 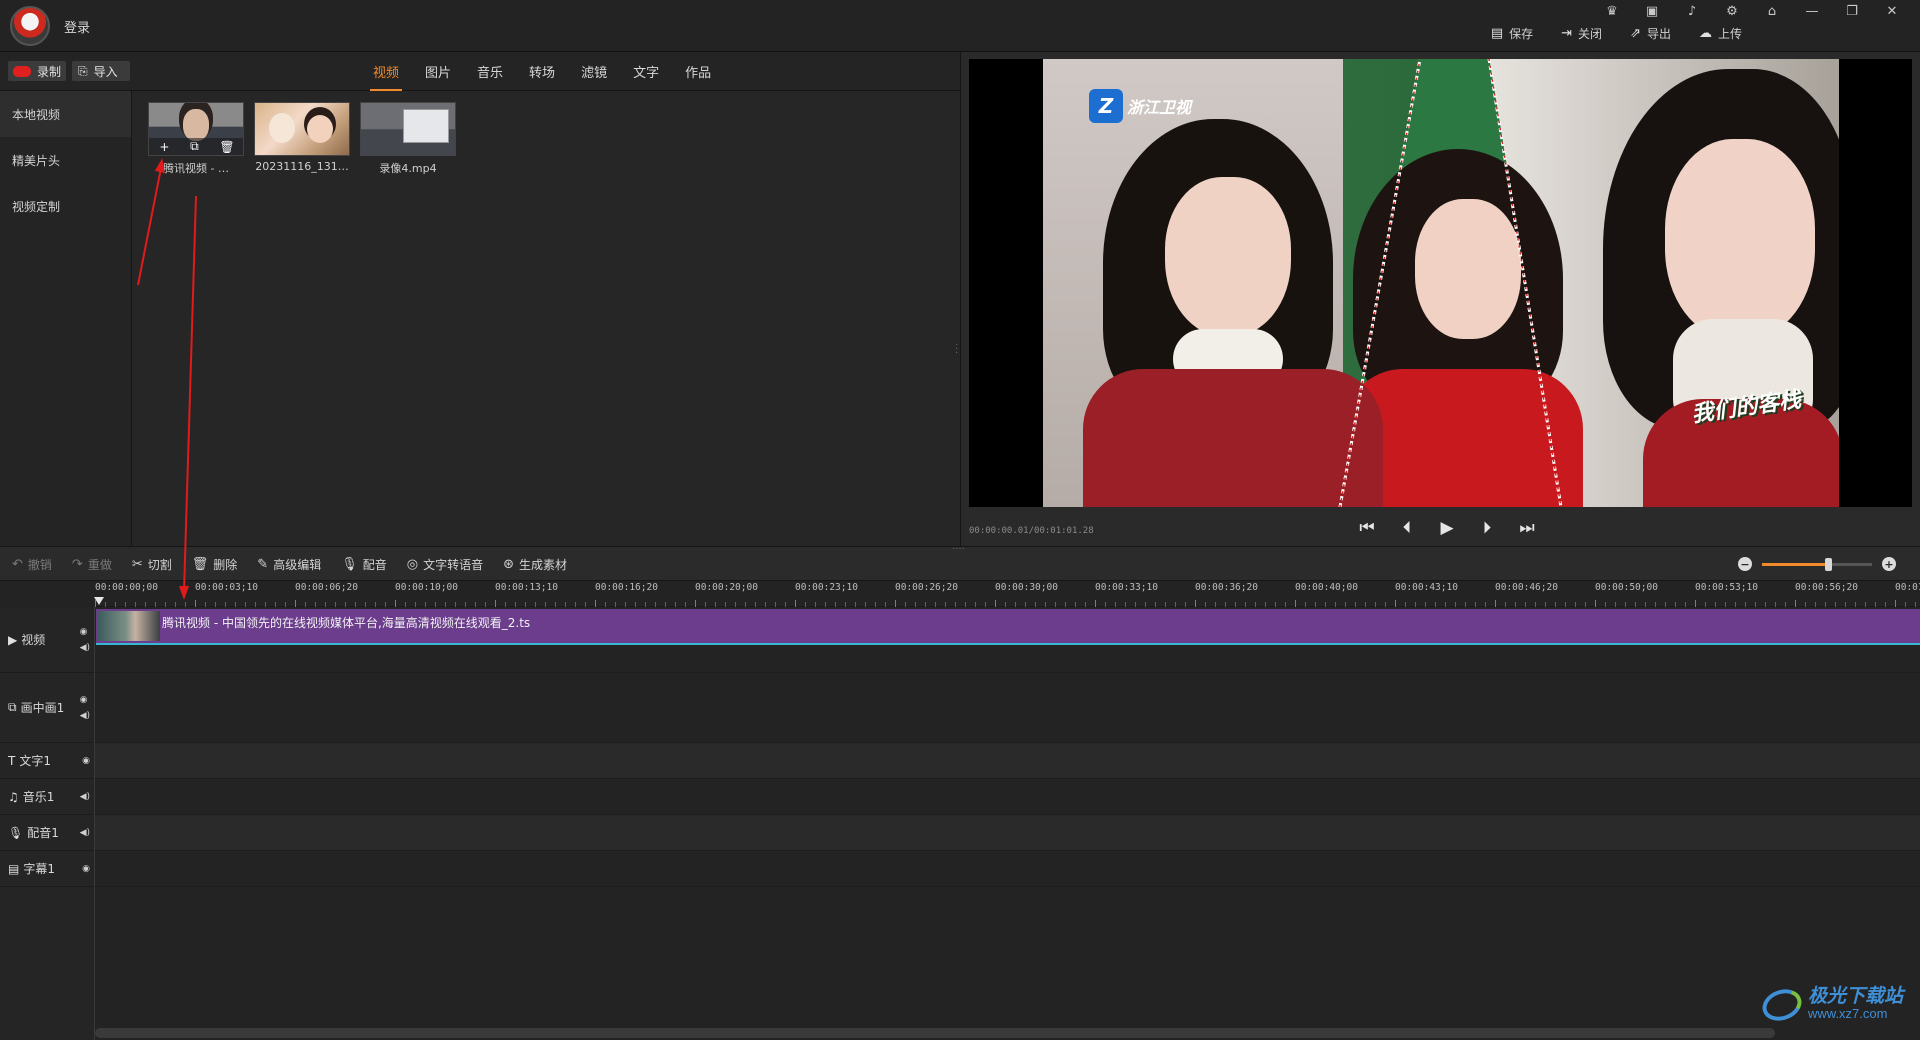 I want to click on tab-image: 图片, so click(x=438, y=71).